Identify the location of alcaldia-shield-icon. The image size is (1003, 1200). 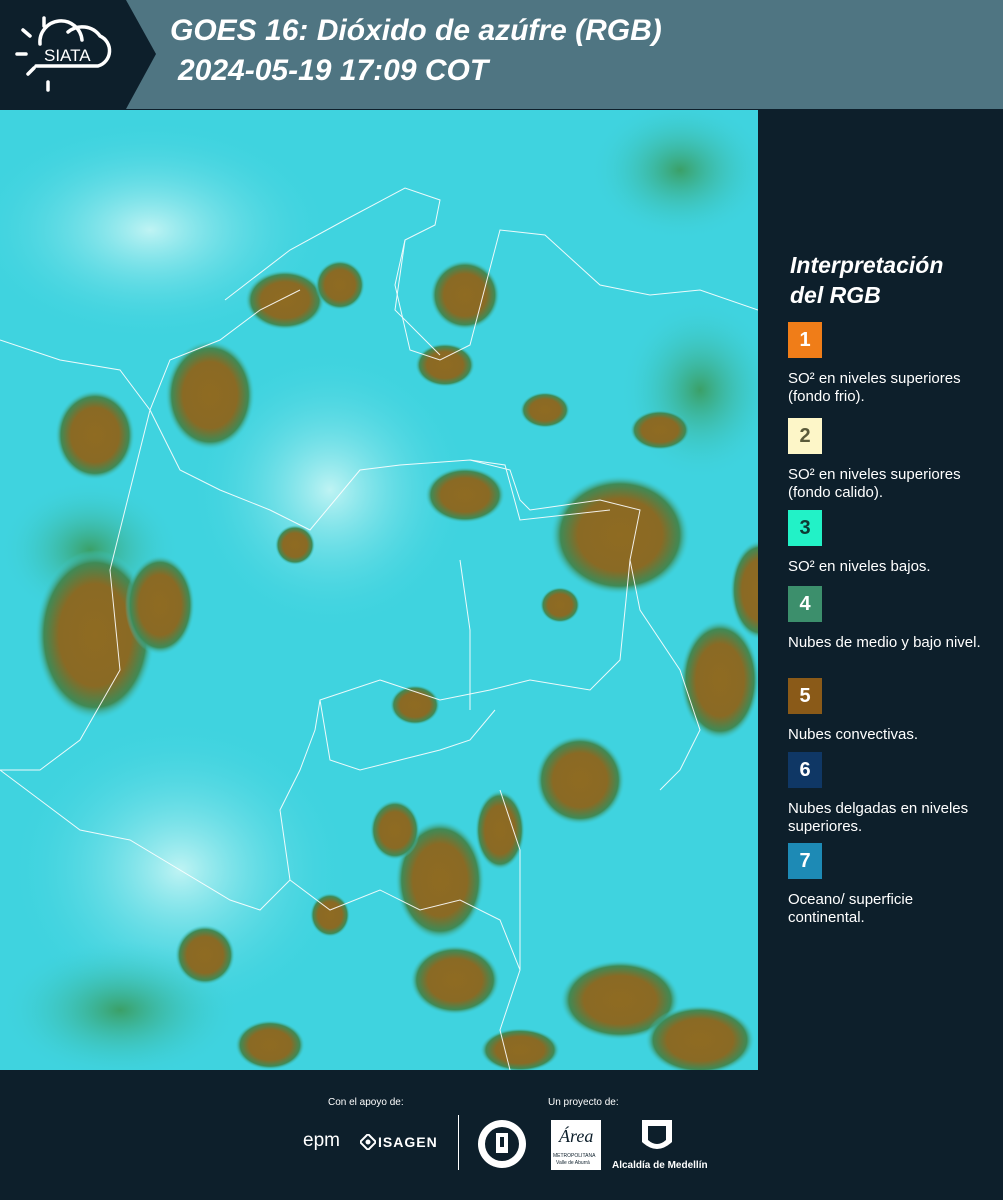
(657, 1134).